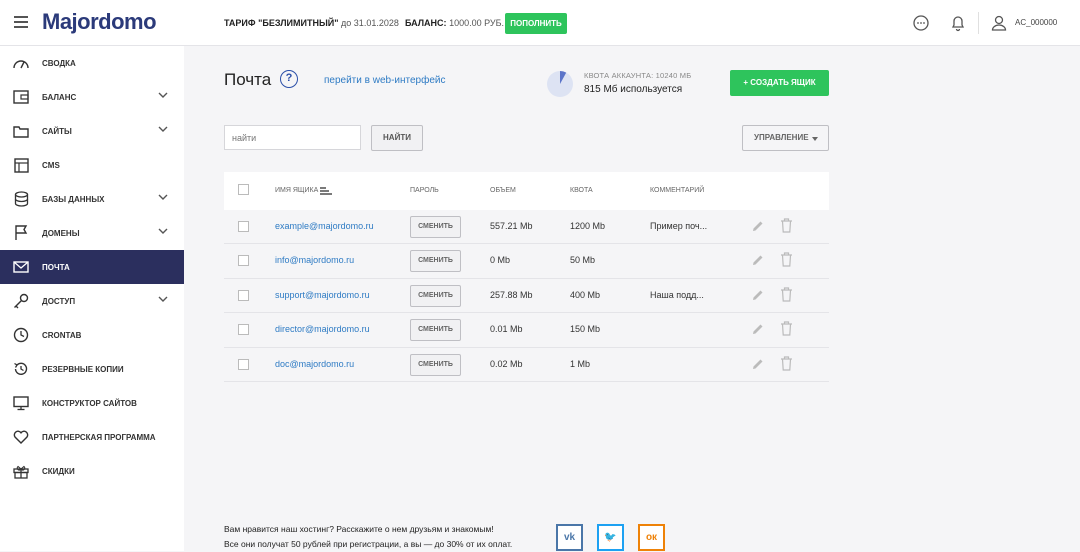  What do you see at coordinates (506, 363) in the screenshot?
I see `mailbox-volume: 0.02 Mb` at bounding box center [506, 363].